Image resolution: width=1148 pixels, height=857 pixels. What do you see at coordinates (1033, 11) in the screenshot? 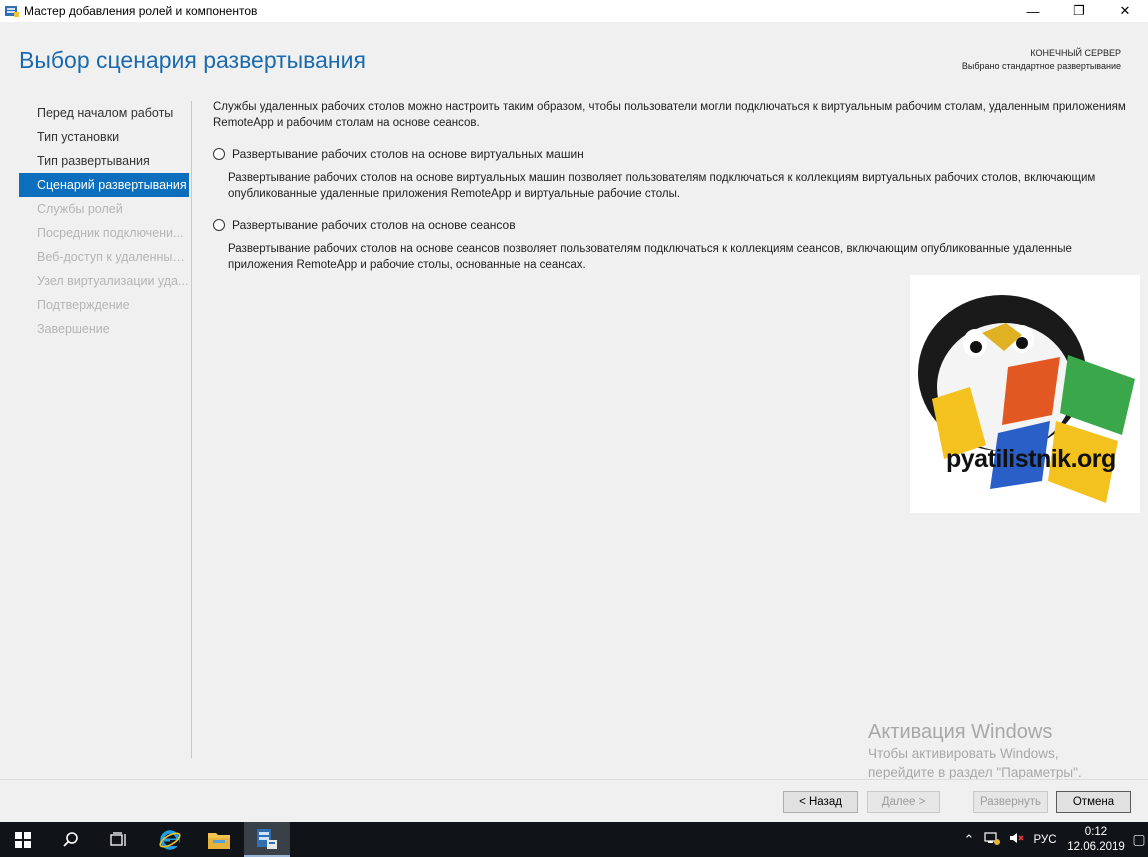
I see `minimize-button: —` at bounding box center [1033, 11].